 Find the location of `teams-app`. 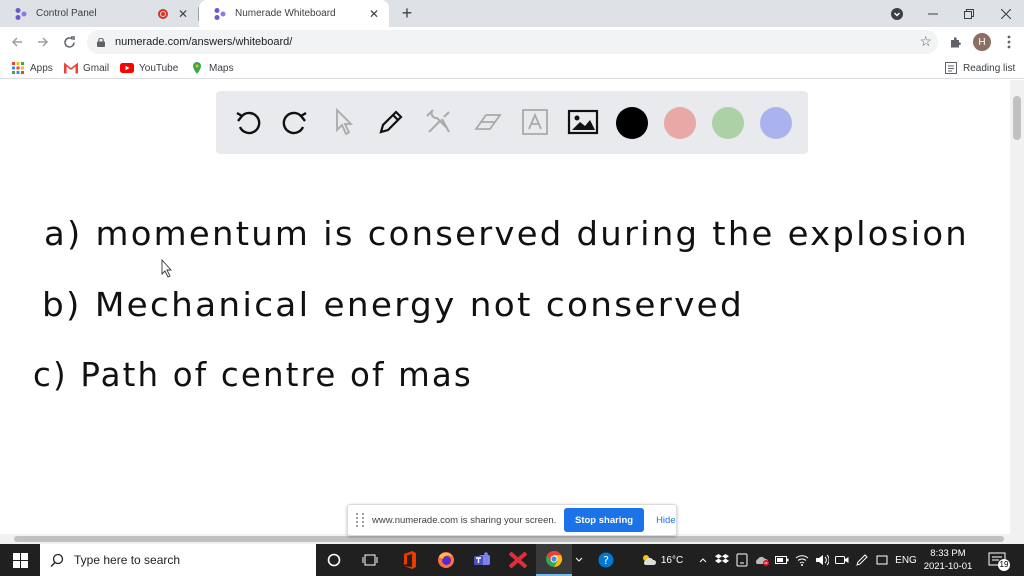

teams-app is located at coordinates (482, 560).